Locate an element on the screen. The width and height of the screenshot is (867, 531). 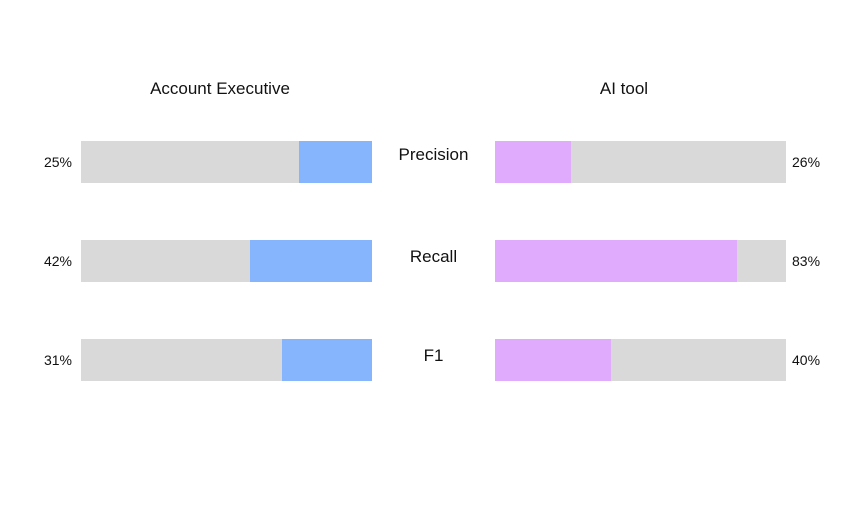
value-label-account-executive-recall: 42% is located at coordinates (57, 261).